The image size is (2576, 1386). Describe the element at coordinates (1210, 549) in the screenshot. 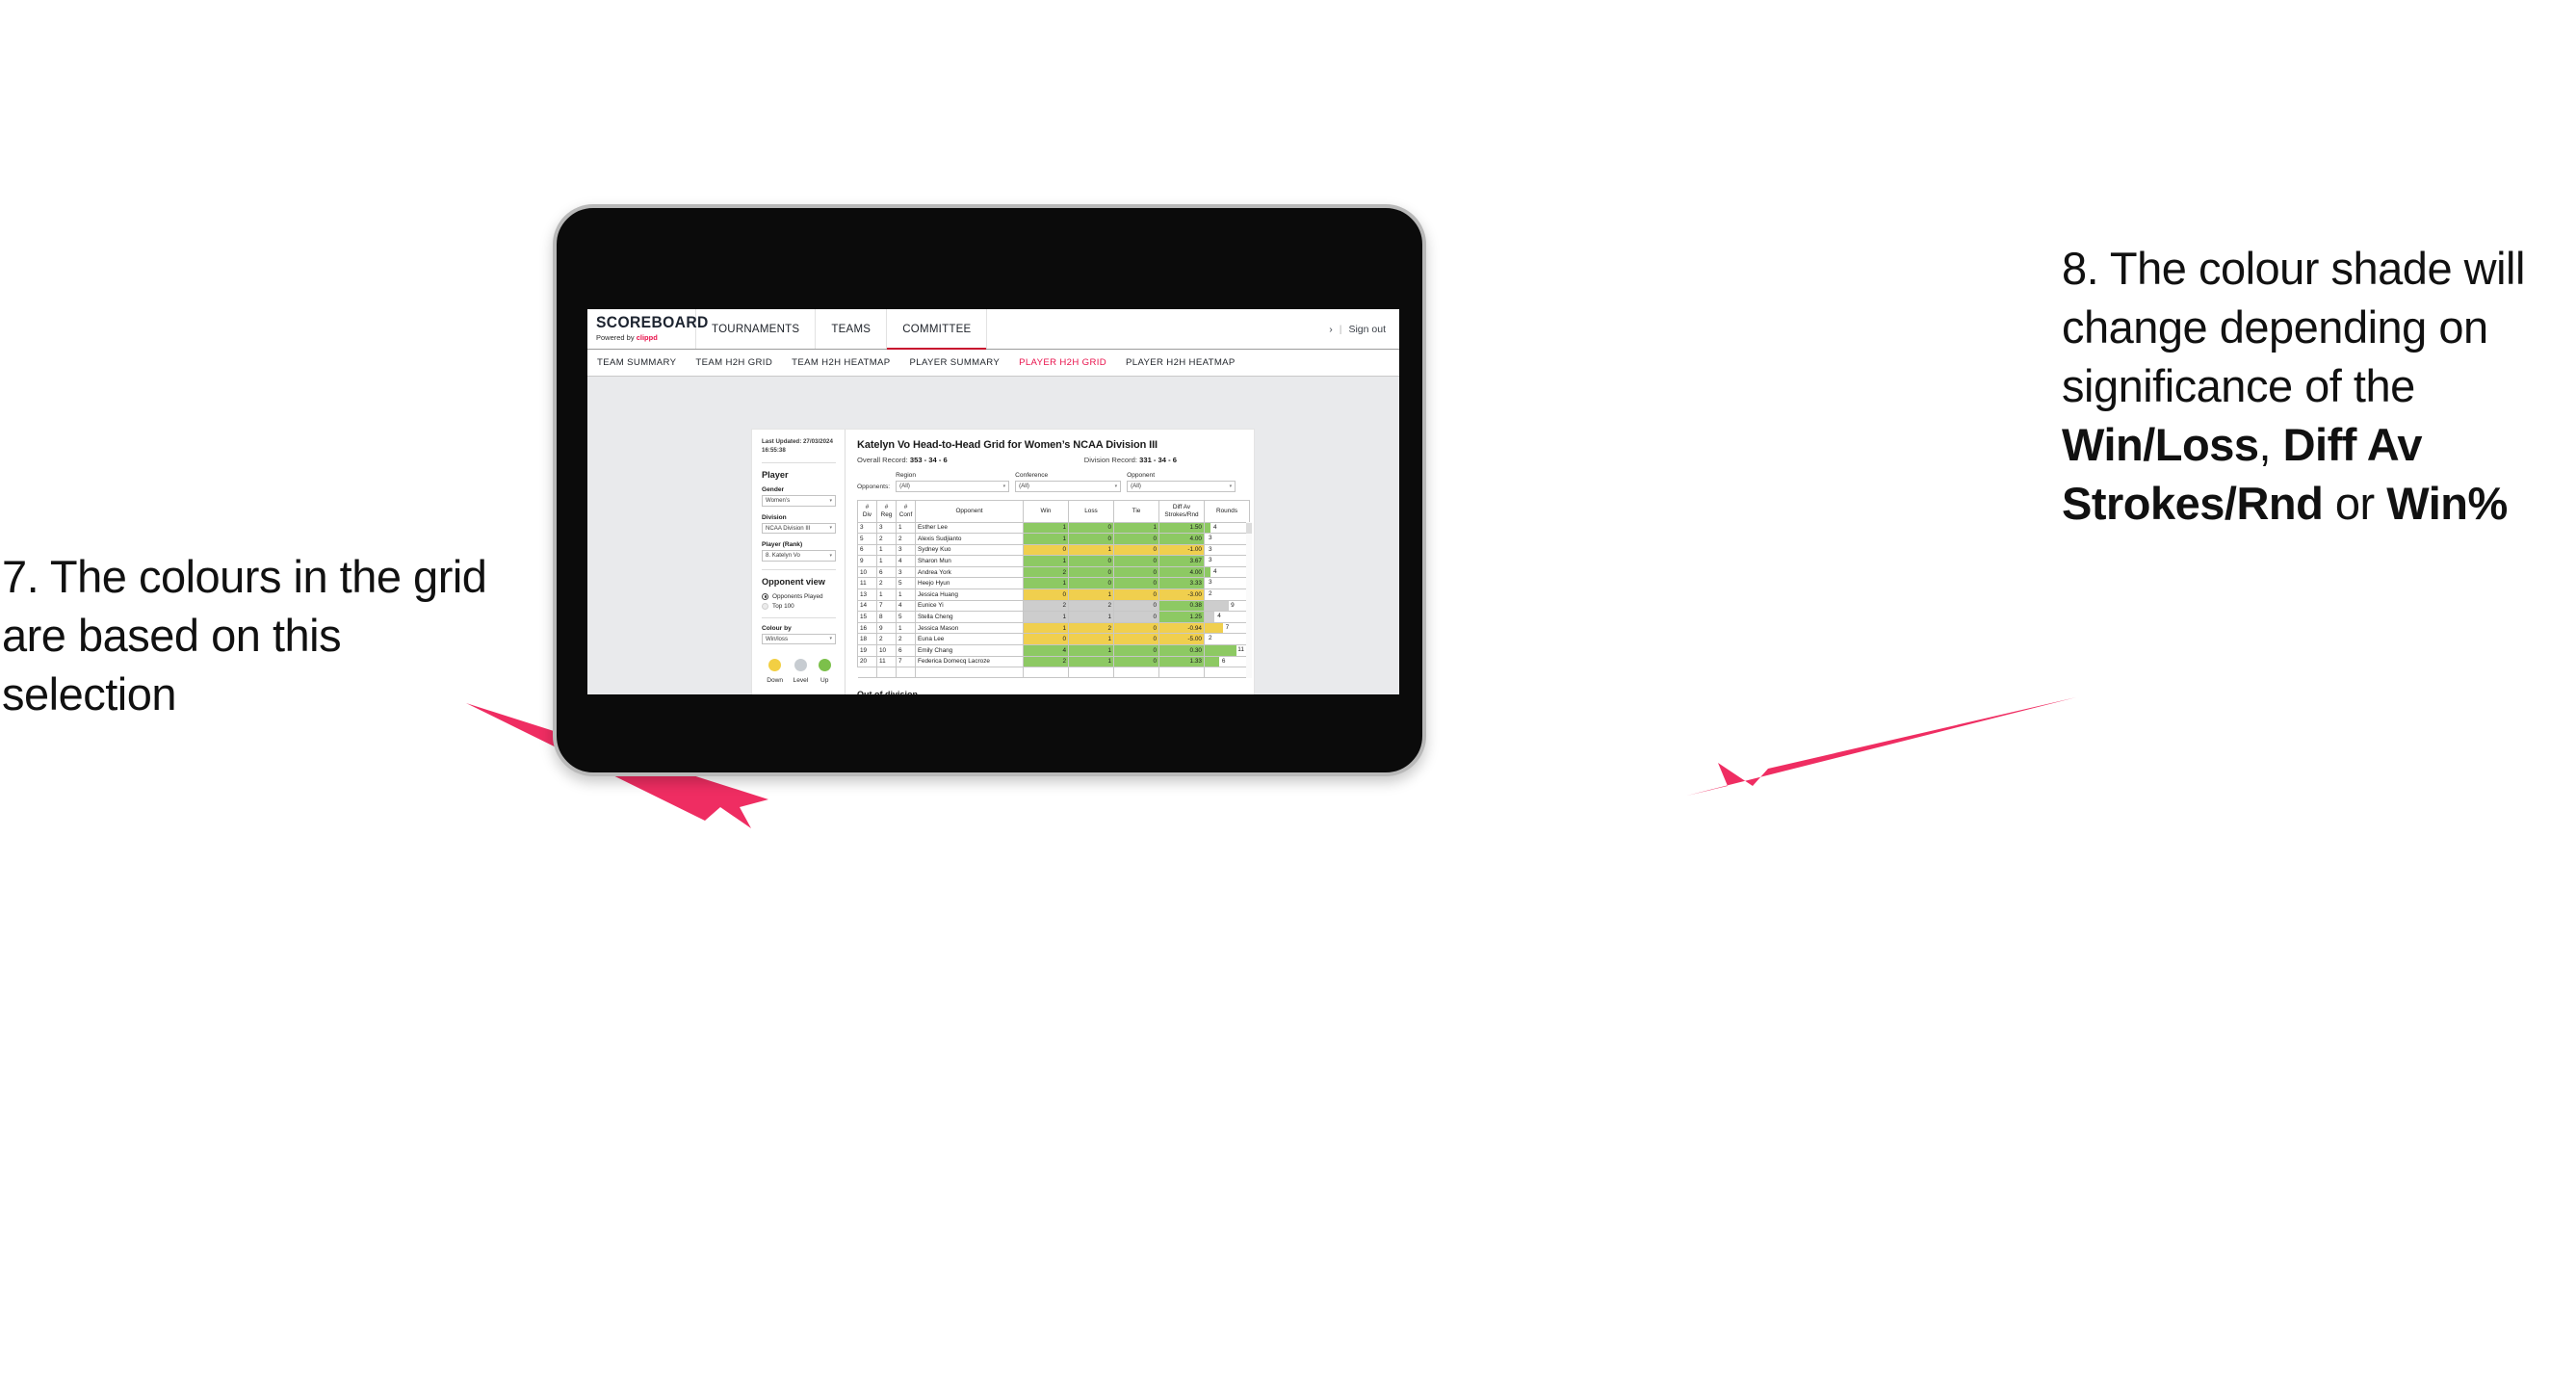

I see `rounds-value: 3` at that location.